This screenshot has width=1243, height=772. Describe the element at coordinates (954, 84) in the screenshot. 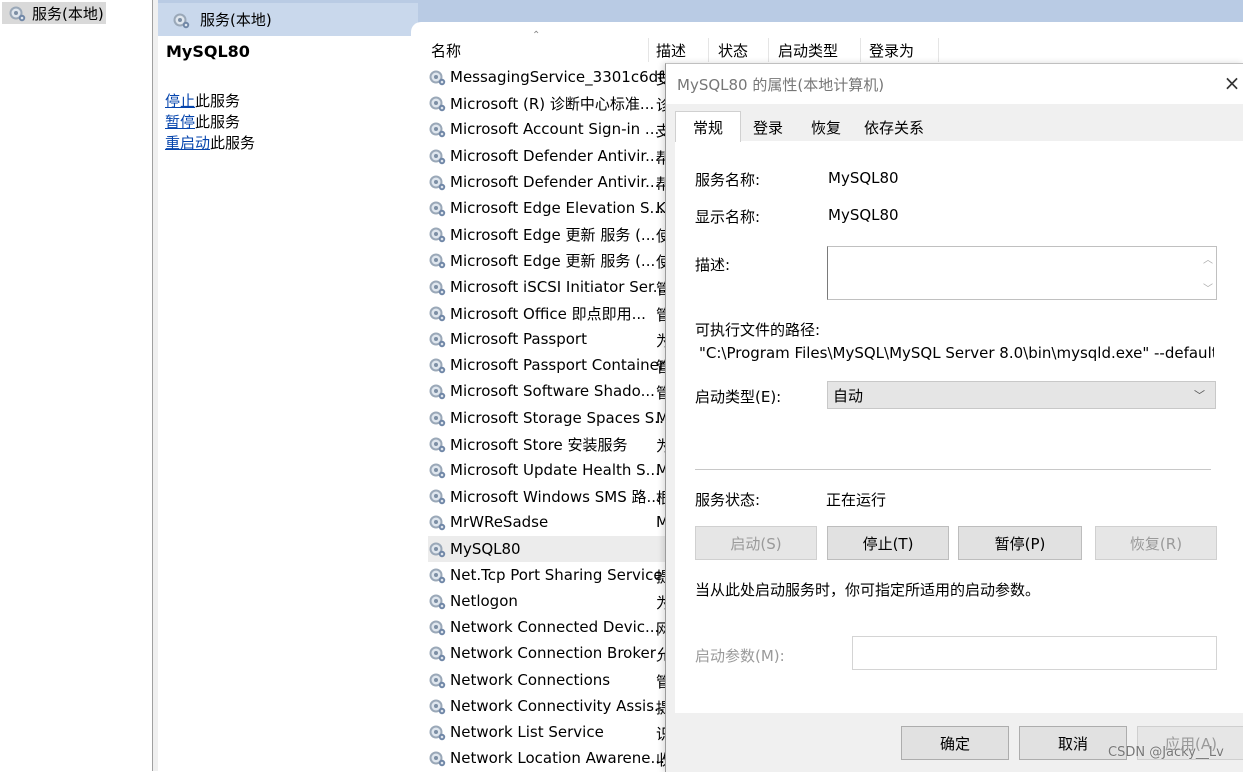

I see `dialog-titlebar: MySQL80 的属性(本地计算机) ×` at that location.